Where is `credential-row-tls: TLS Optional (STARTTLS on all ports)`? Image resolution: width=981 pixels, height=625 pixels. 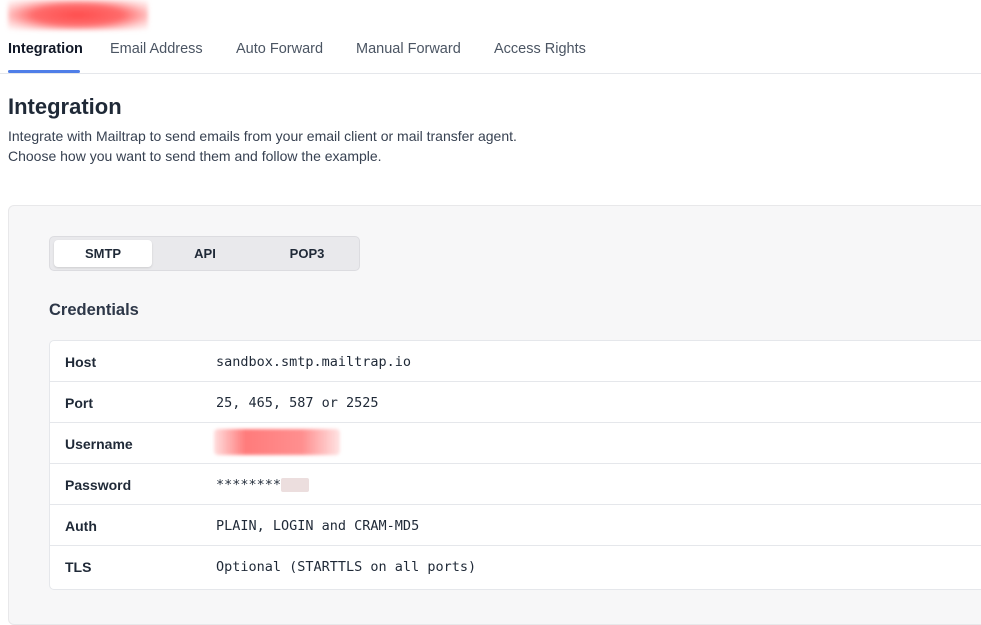 credential-row-tls: TLS Optional (STARTTLS on all ports) is located at coordinates (515, 566).